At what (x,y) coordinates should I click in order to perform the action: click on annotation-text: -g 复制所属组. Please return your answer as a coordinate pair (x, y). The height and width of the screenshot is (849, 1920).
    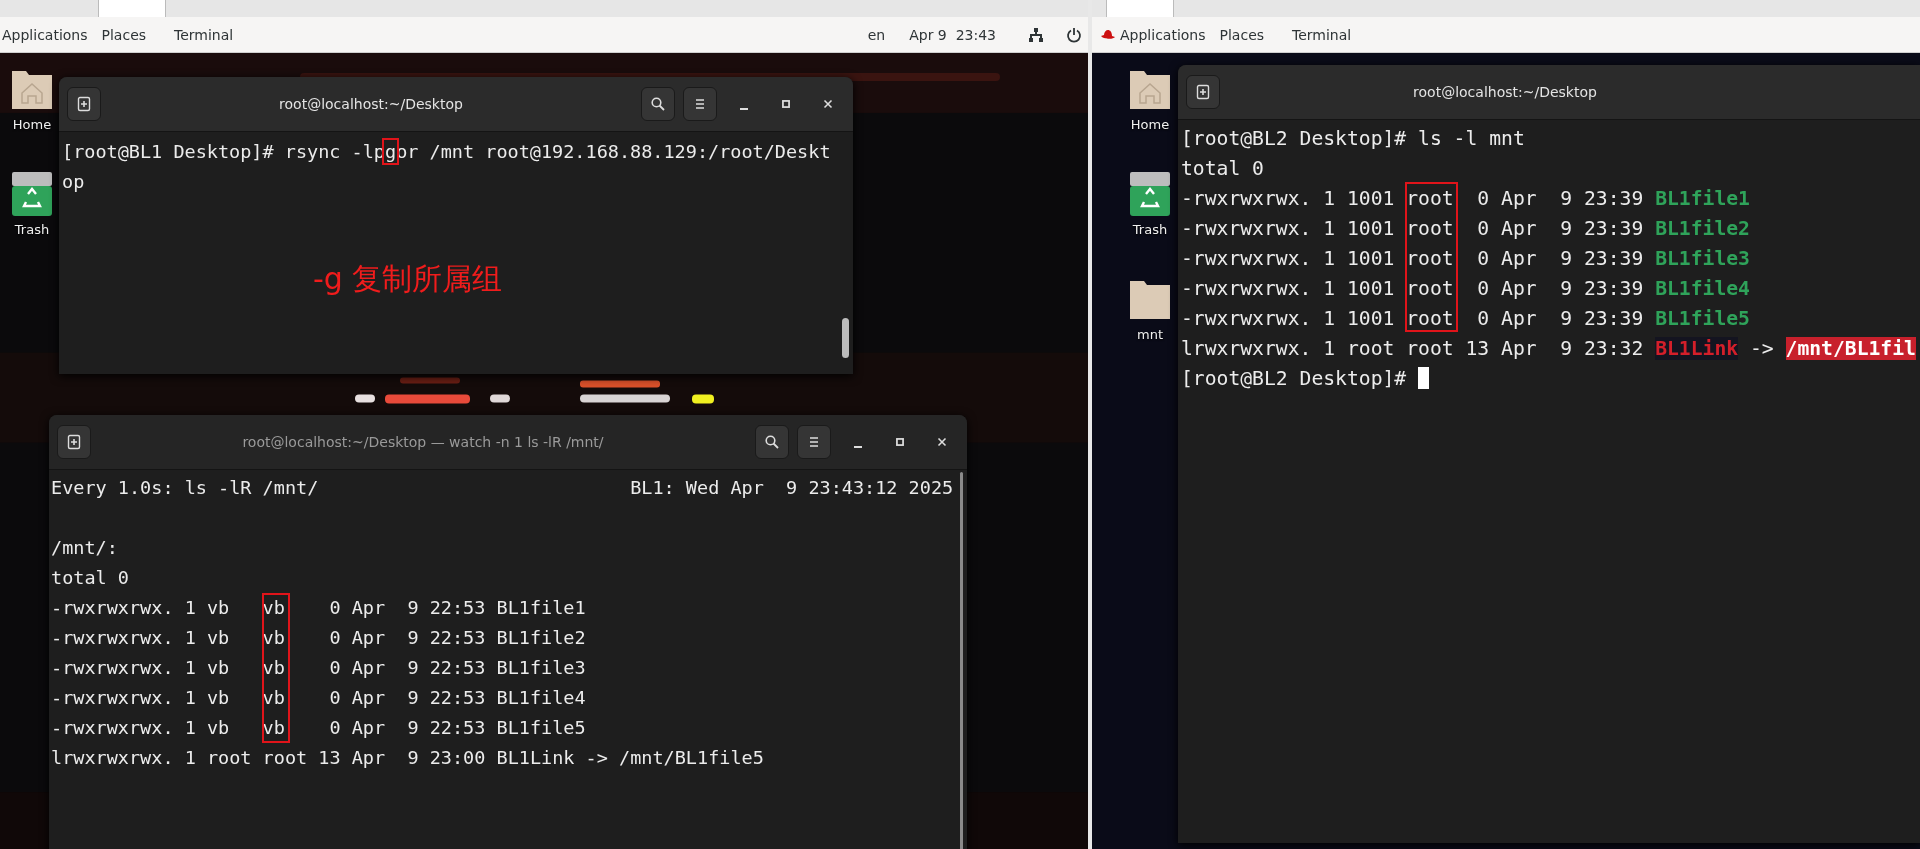
    Looking at the image, I should click on (408, 279).